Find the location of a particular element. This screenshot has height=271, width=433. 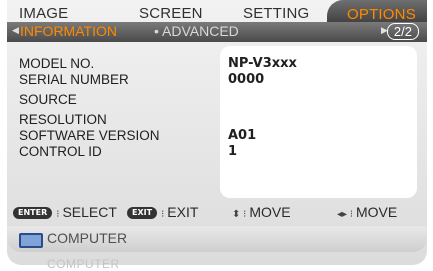

up-down-arrows-icon: ⬍ ⁝ is located at coordinates (239, 214).